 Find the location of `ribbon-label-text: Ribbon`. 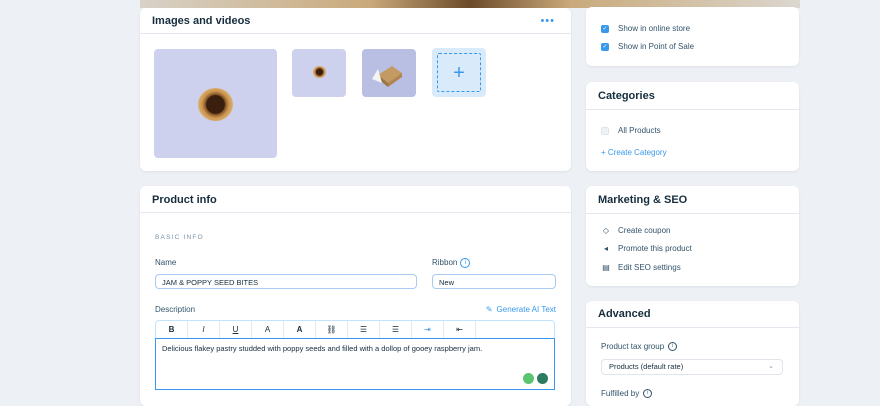

ribbon-label-text: Ribbon is located at coordinates (445, 263).